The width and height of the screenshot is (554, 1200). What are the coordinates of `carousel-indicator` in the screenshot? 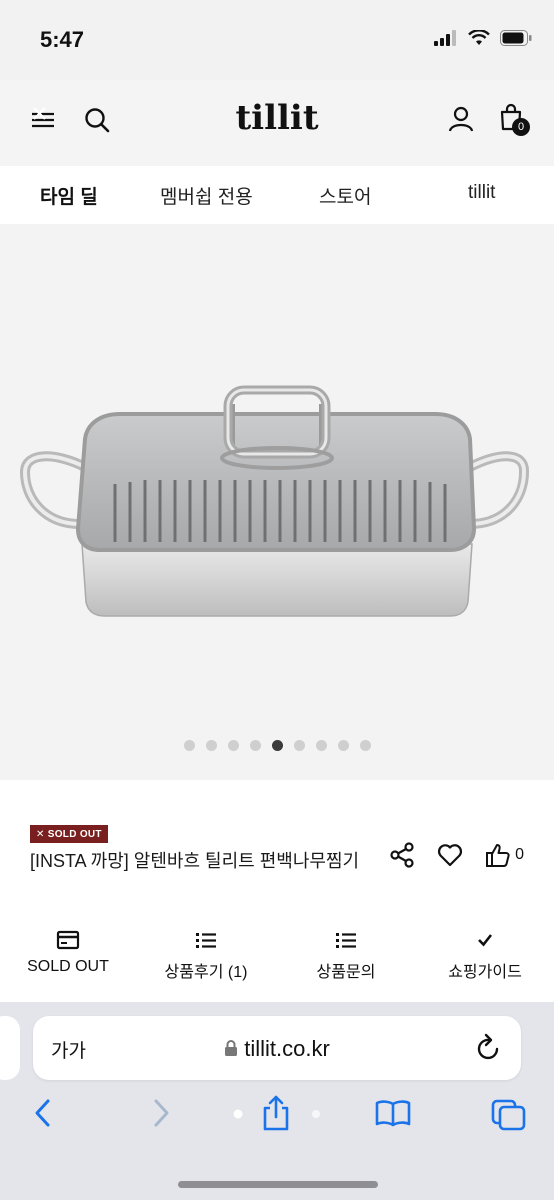 It's located at (277, 745).